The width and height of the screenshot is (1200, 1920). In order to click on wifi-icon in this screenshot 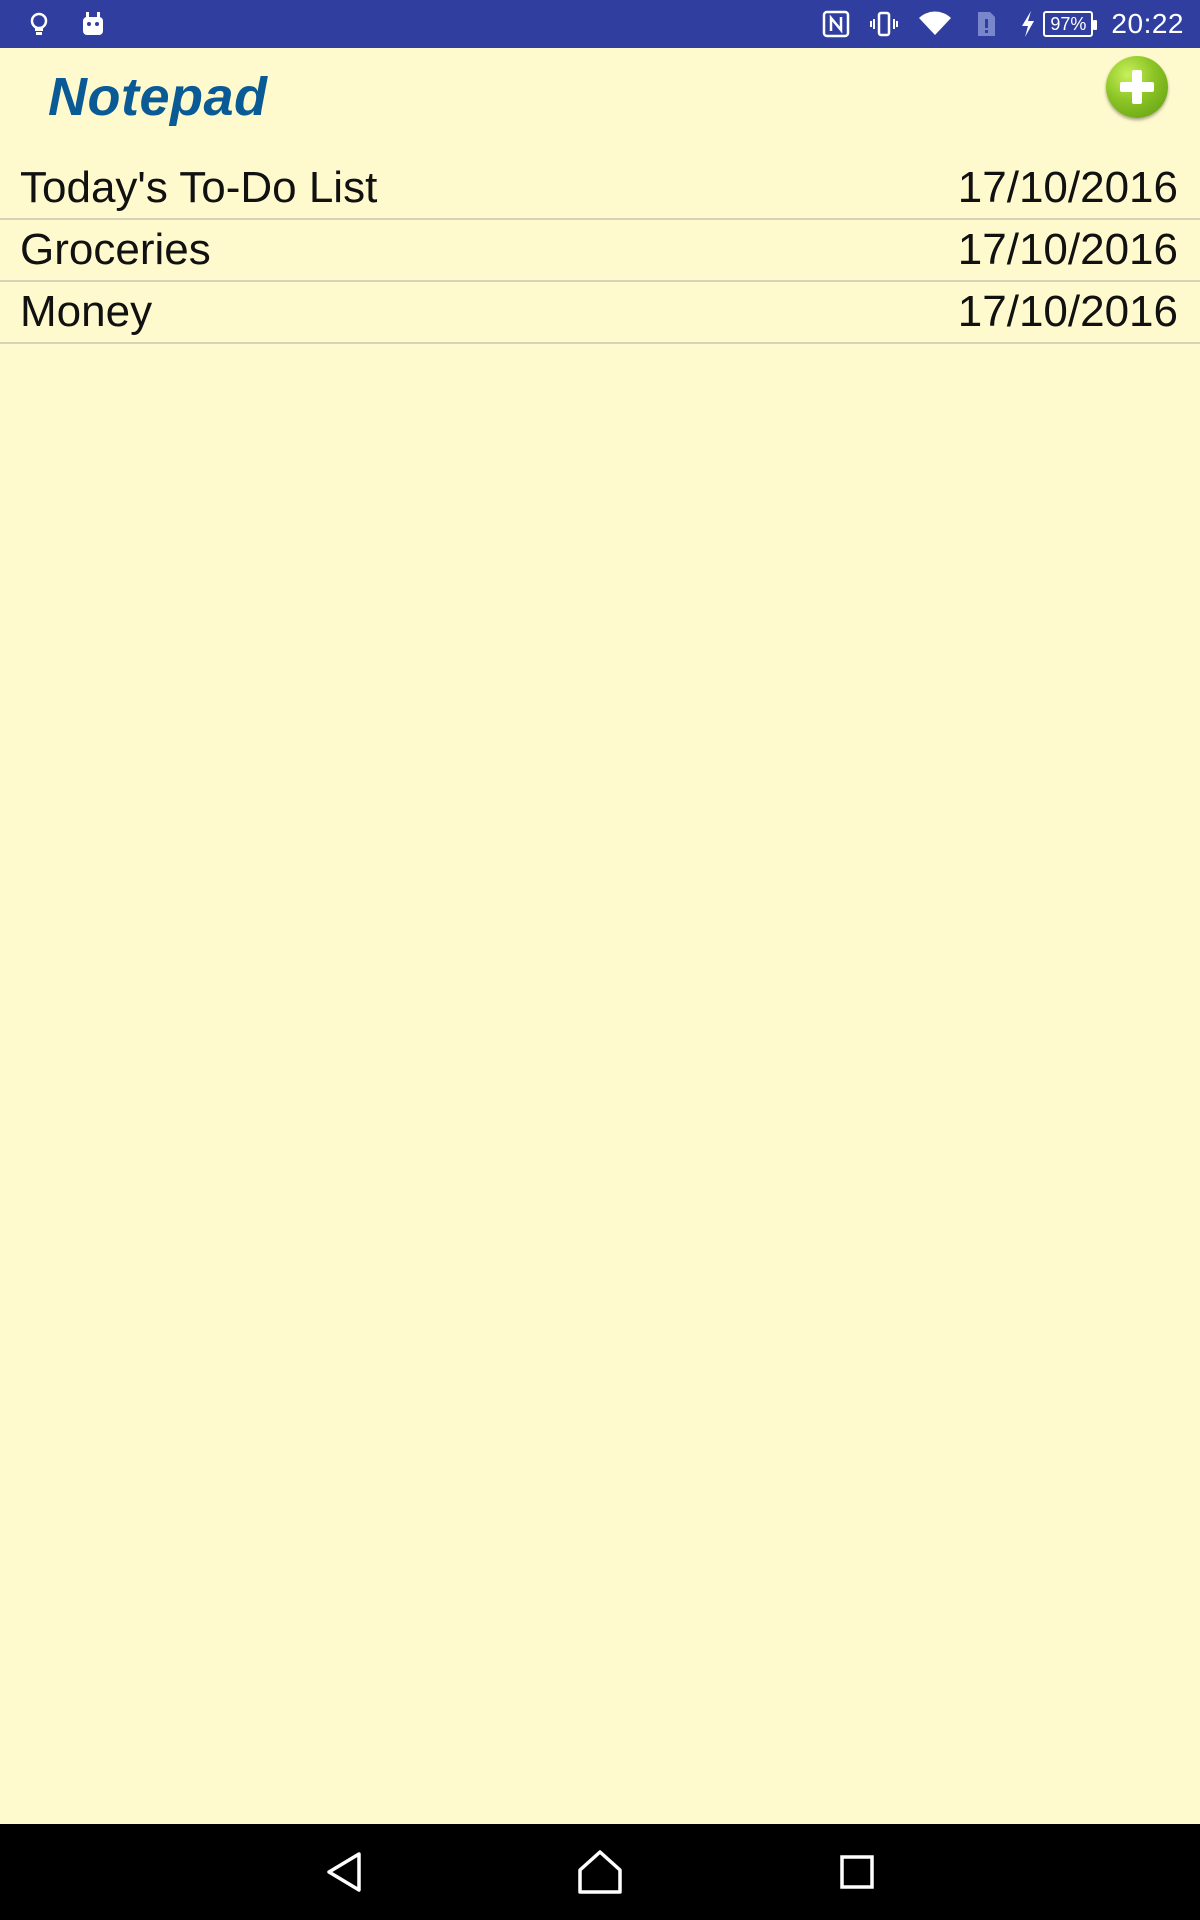, I will do `click(935, 24)`.